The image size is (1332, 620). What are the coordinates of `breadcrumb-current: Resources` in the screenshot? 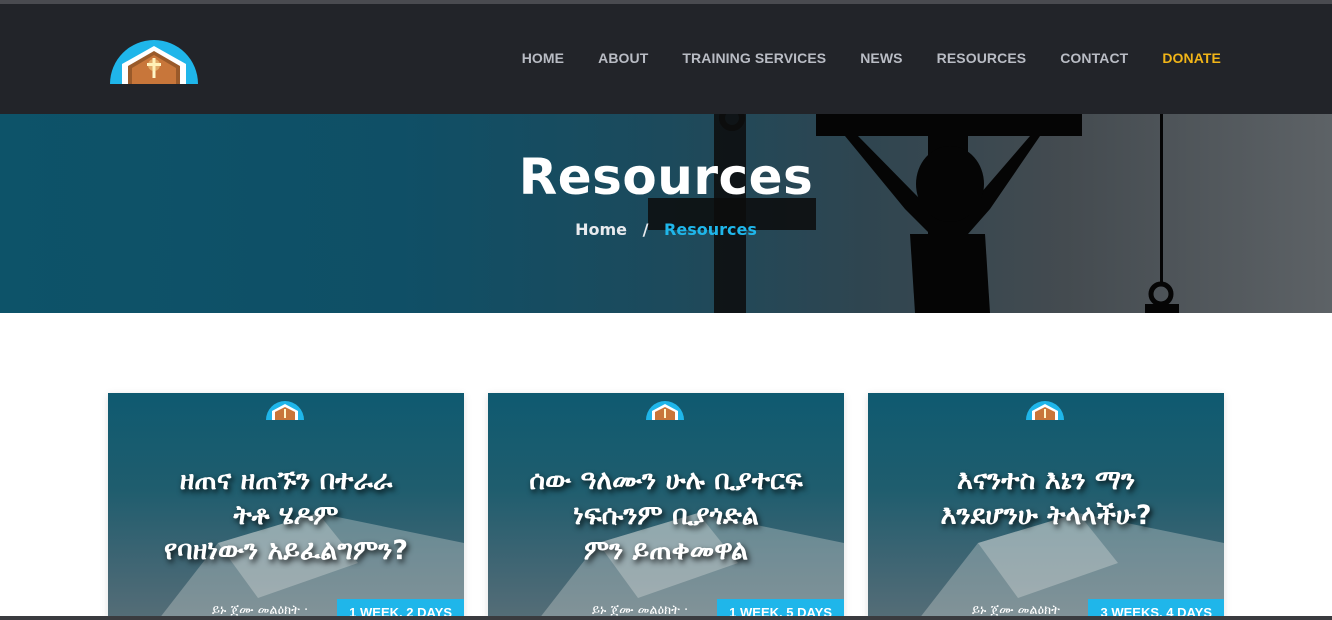 It's located at (710, 229).